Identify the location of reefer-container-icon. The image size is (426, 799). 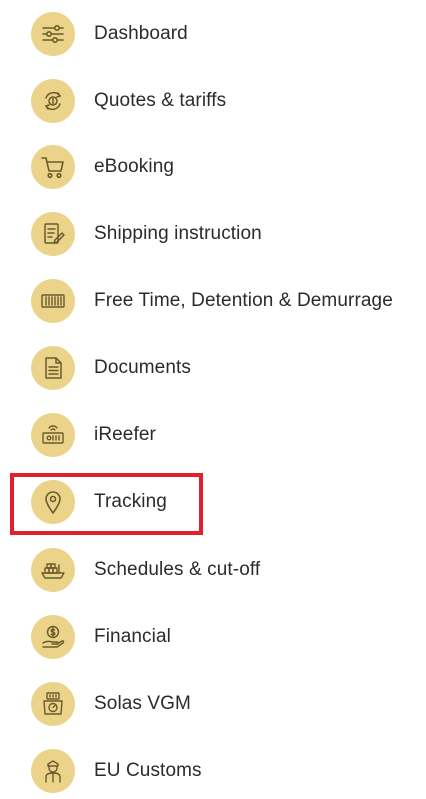
(53, 435).